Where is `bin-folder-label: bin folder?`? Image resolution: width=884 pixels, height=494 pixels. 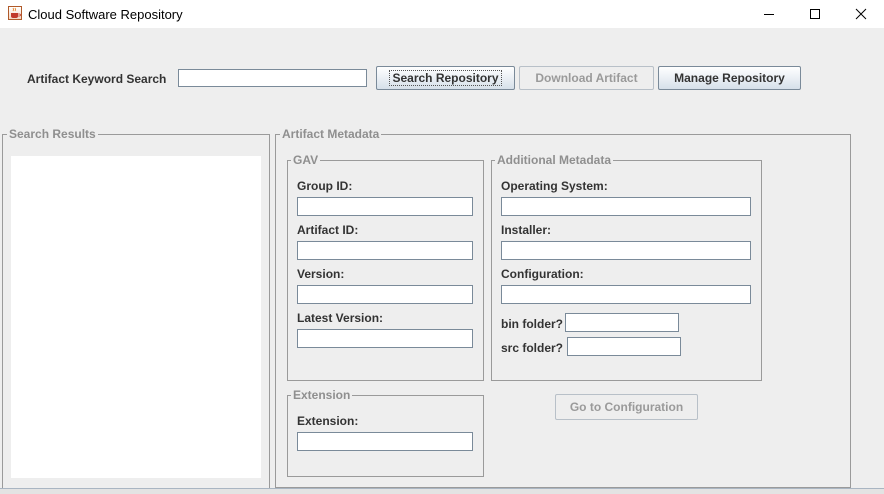
bin-folder-label: bin folder? is located at coordinates (532, 324).